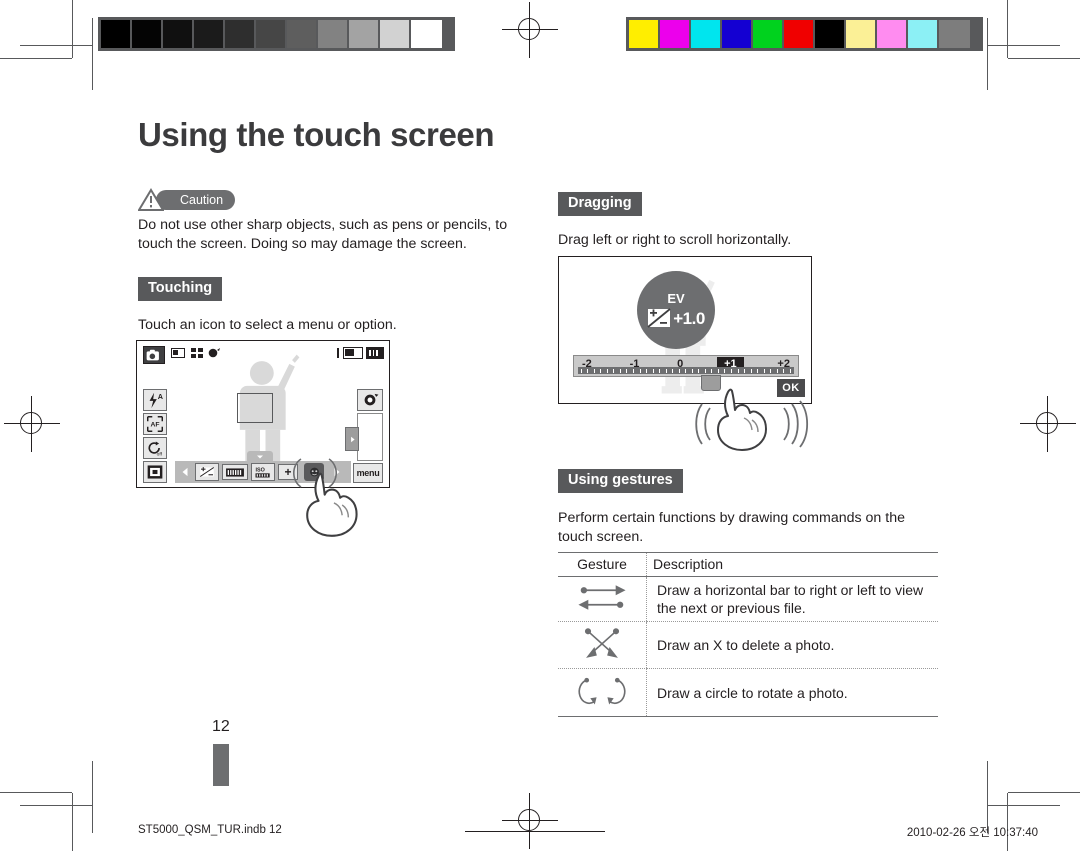  I want to click on chevron-right-icon, so click(352, 439).